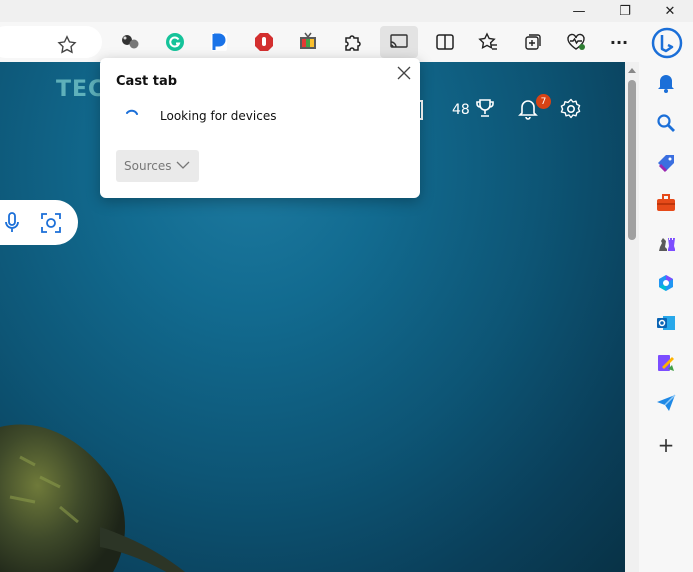 Image resolution: width=693 pixels, height=572 pixels. I want to click on scroll-thumb, so click(632, 160).